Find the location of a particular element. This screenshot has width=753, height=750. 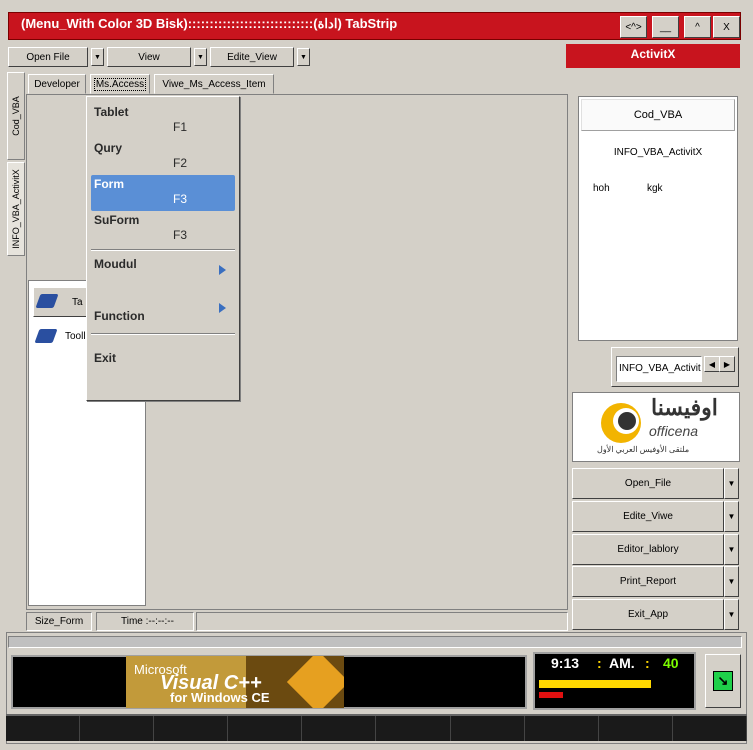

tab-viwe-ms-access-item: Viwe_Ms_Access_Item is located at coordinates (214, 84).